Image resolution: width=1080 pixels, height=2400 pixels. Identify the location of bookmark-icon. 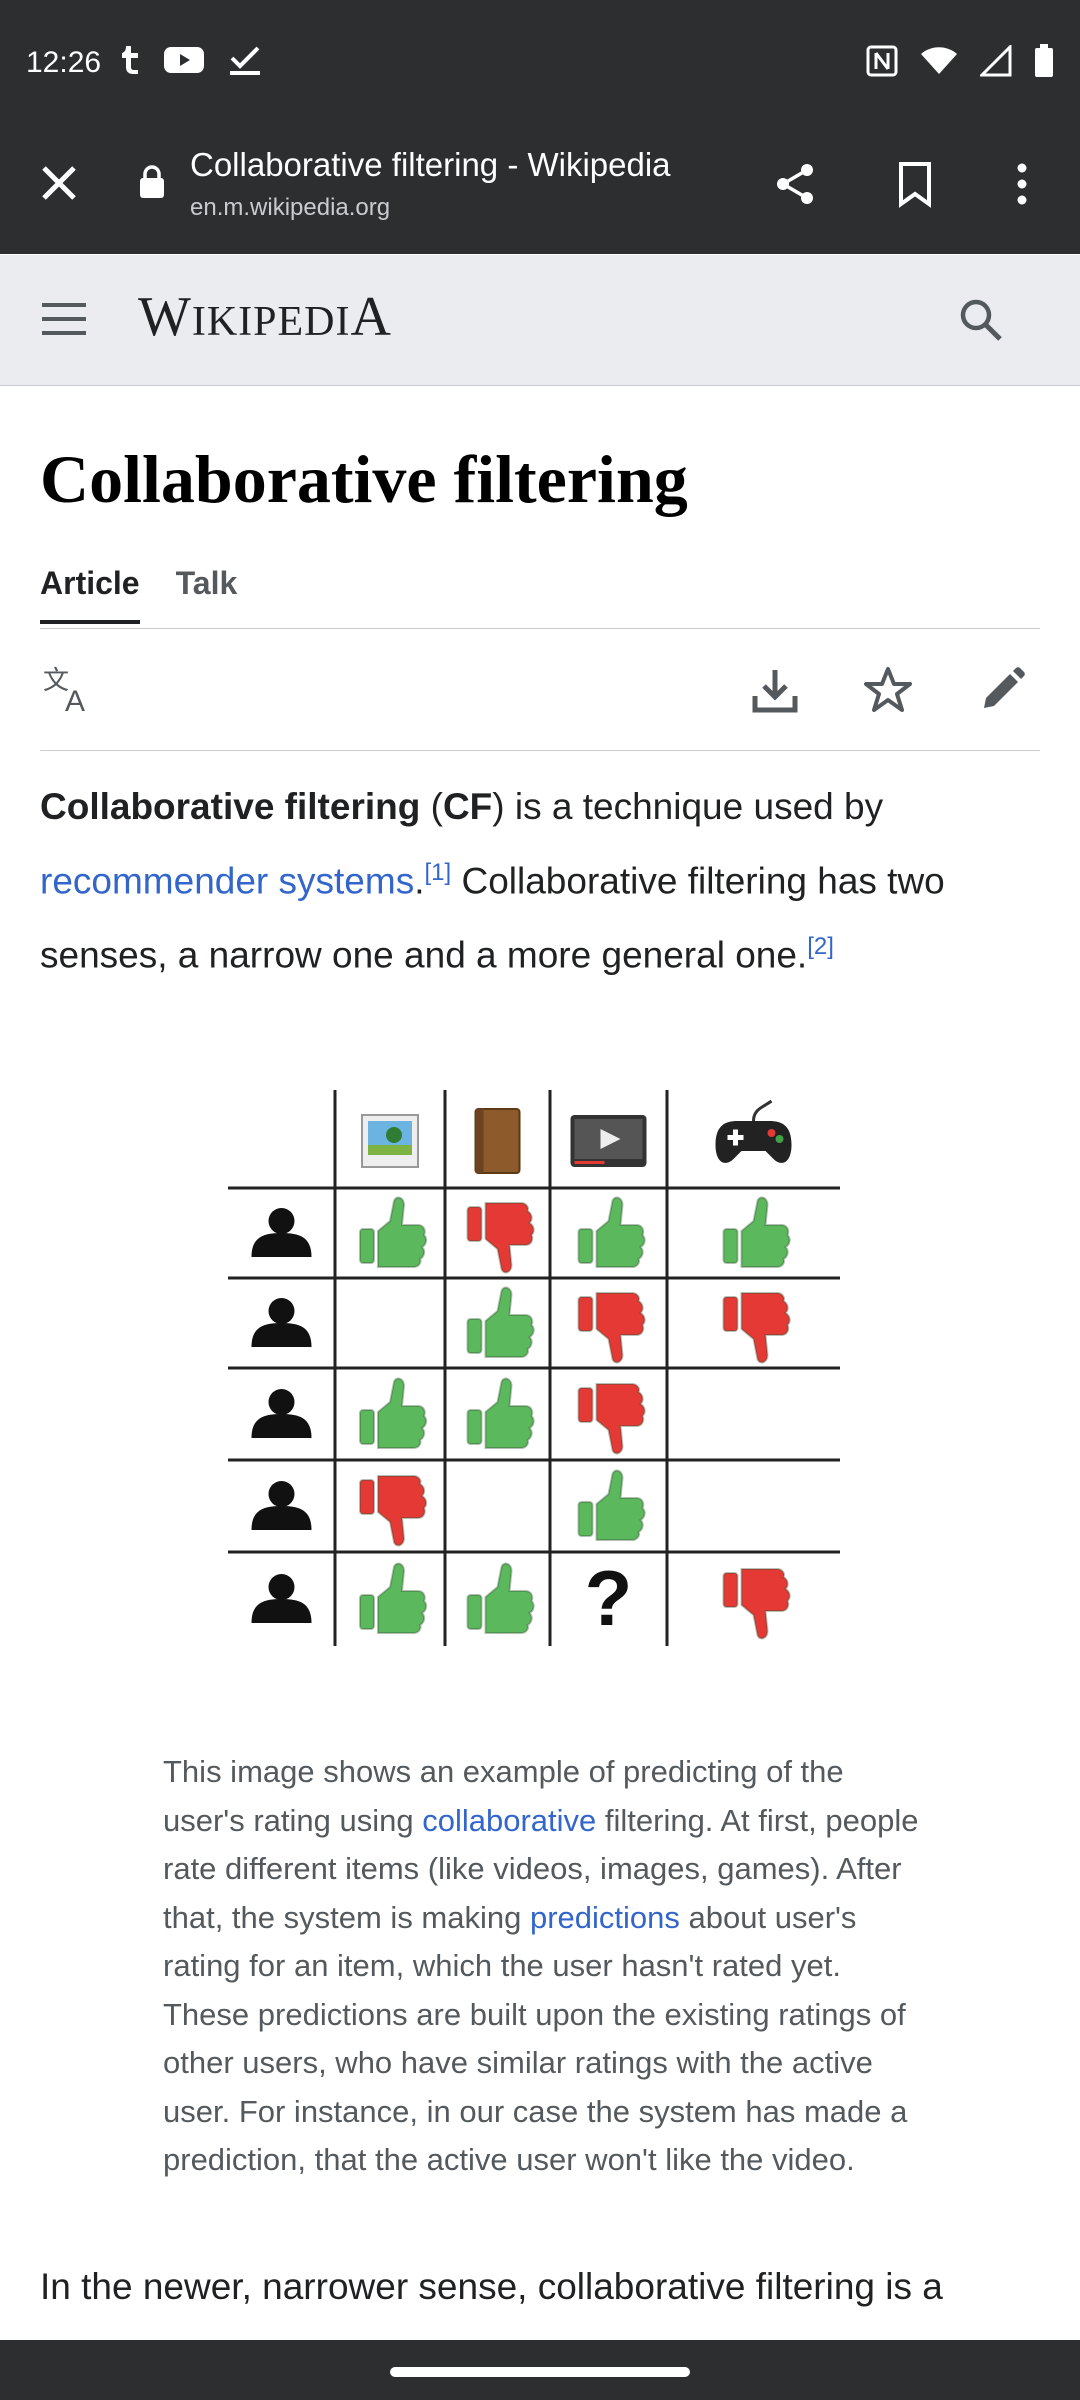
(915, 185).